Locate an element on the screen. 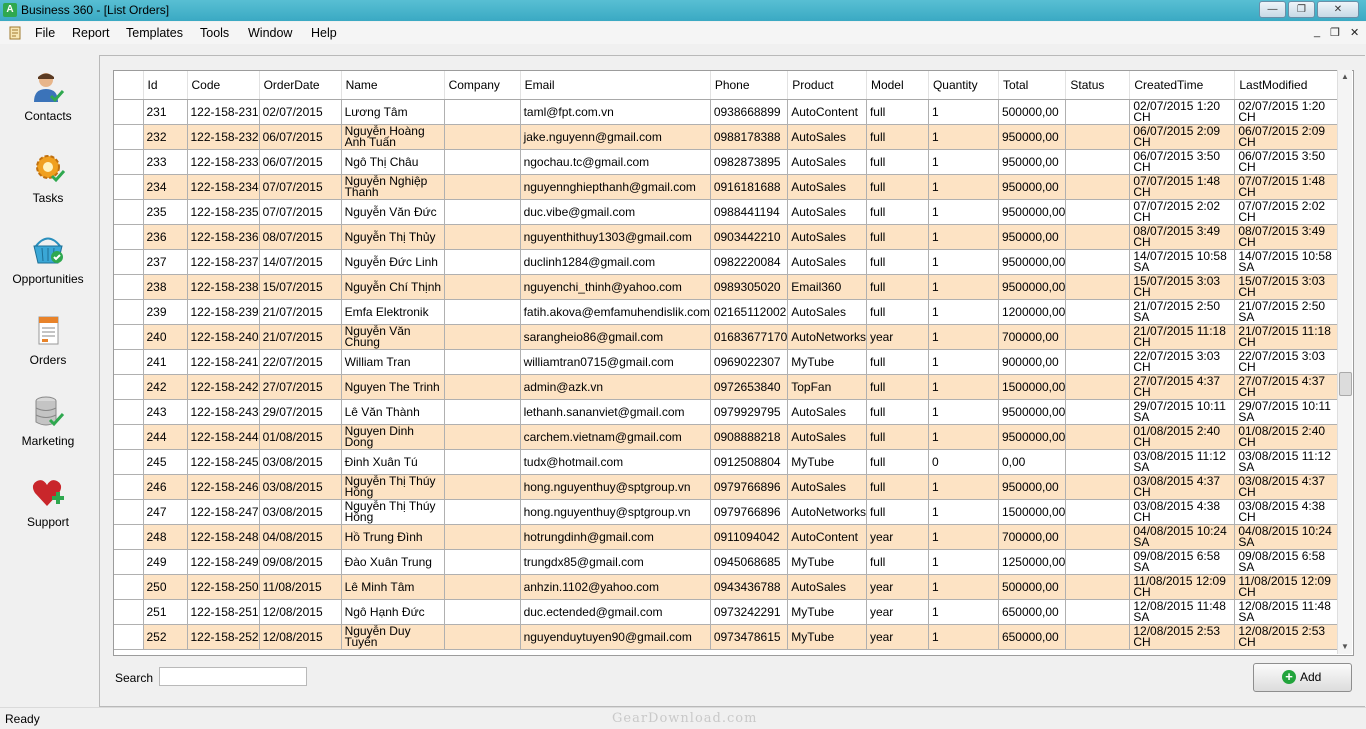  cell-phone: 0988178388 is located at coordinates (749, 137).